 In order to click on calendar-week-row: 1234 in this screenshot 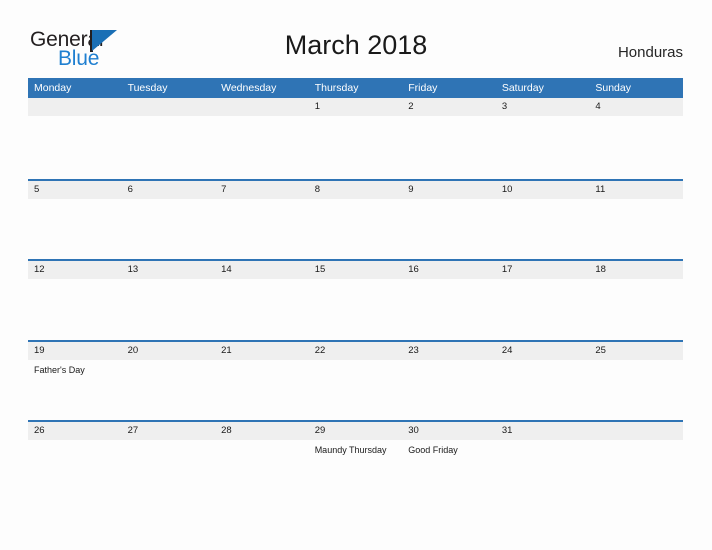, I will do `click(355, 138)`.